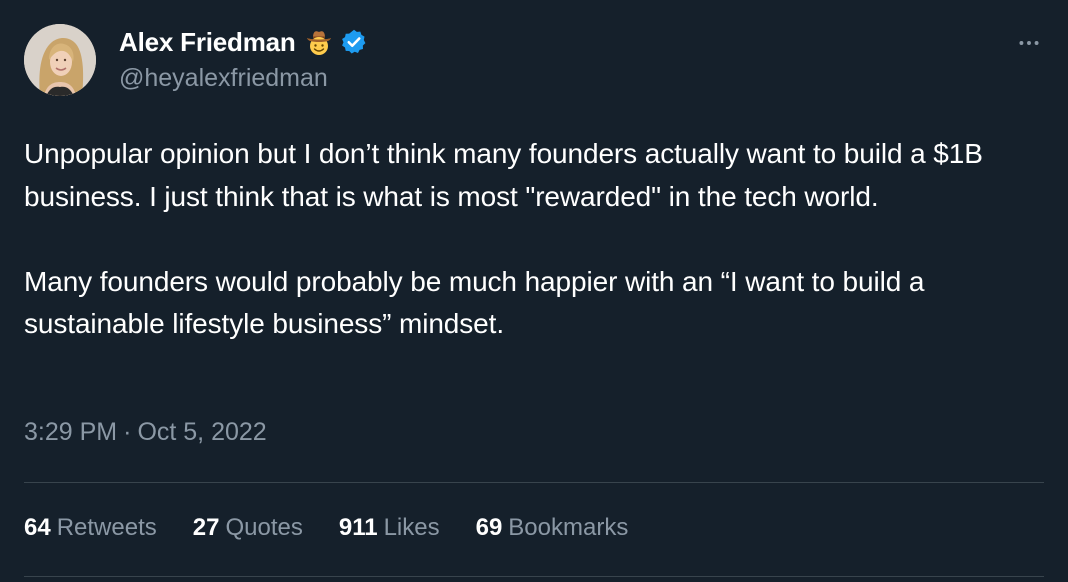 Image resolution: width=1068 pixels, height=582 pixels. What do you see at coordinates (207, 42) in the screenshot?
I see `author-display-name: Alex Friedman` at bounding box center [207, 42].